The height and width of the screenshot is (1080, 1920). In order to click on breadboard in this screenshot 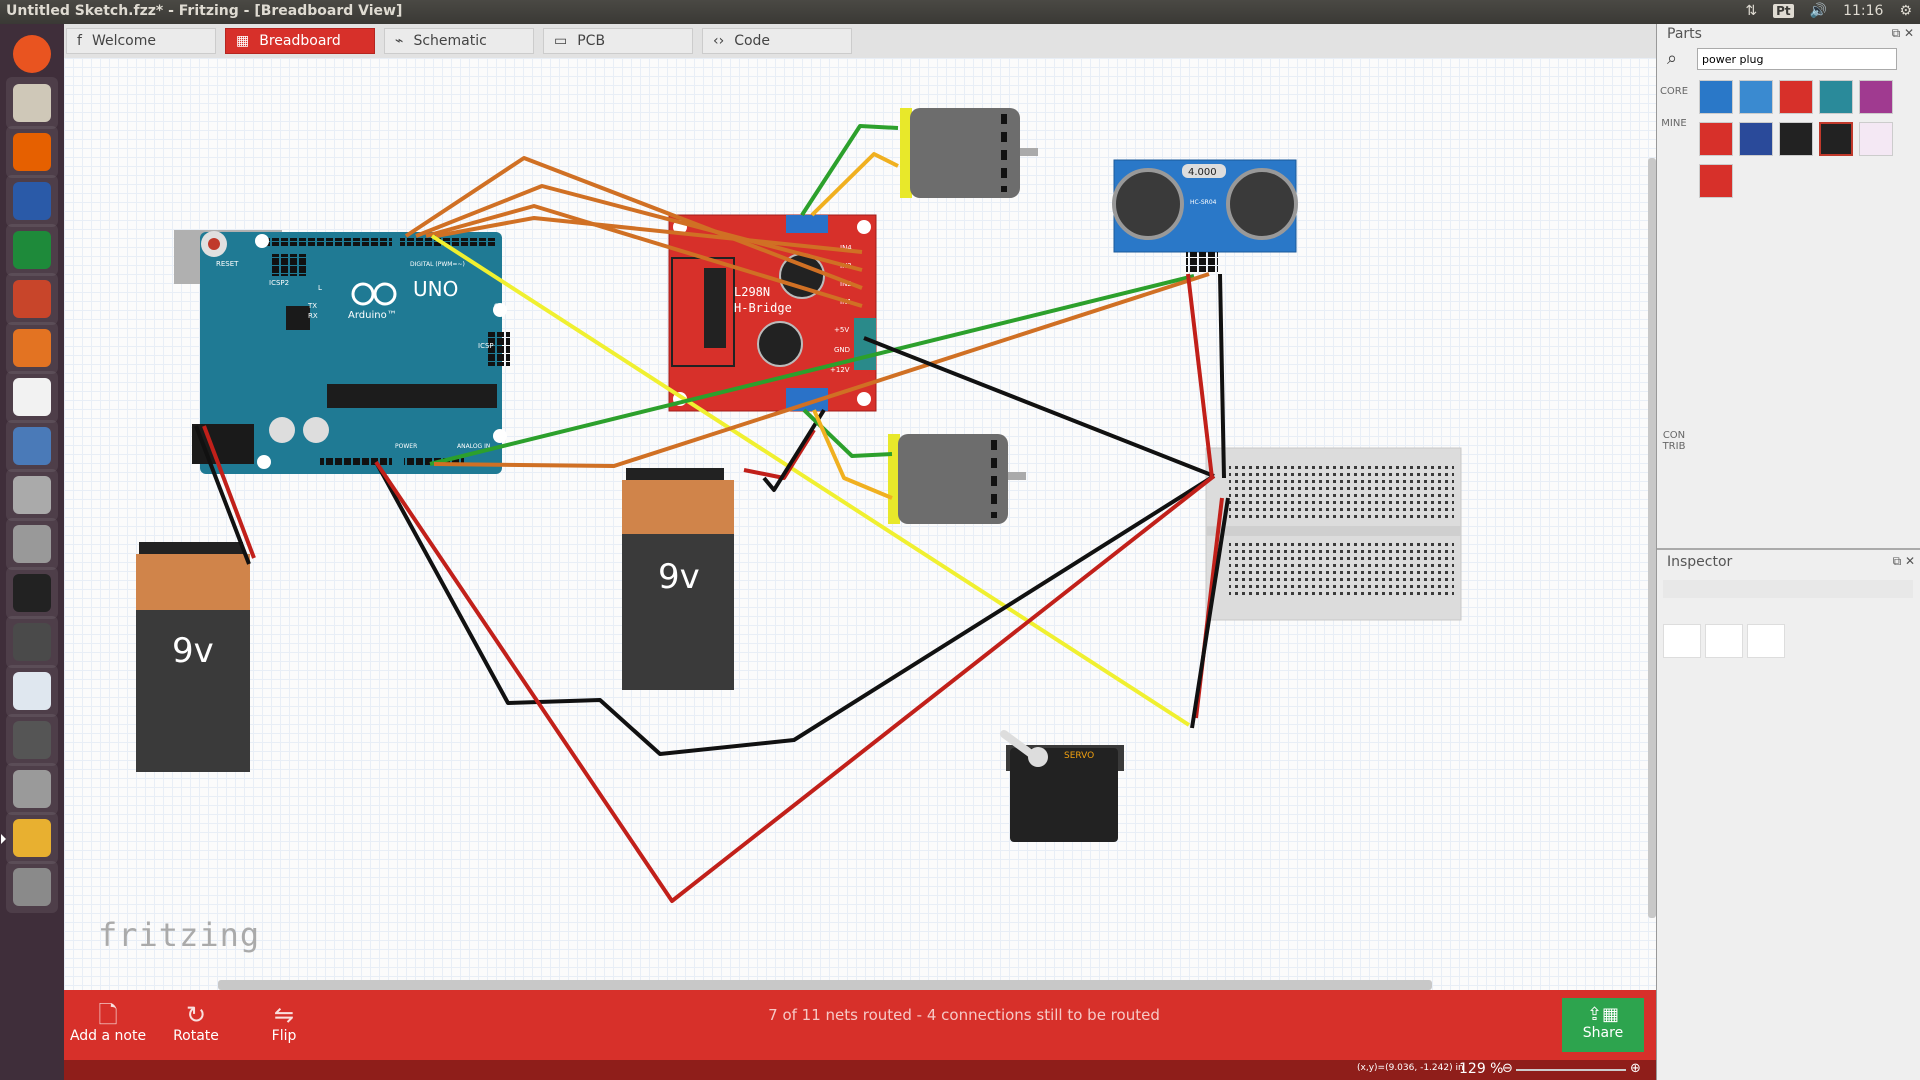, I will do `click(1333, 534)`.